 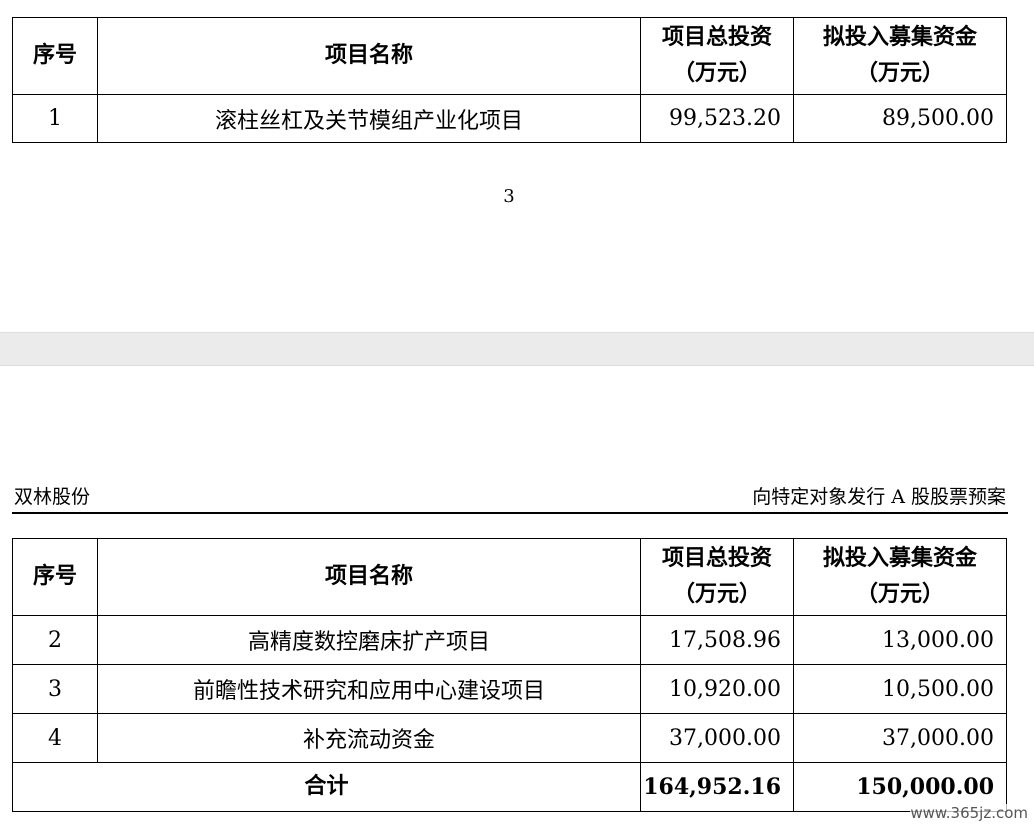 What do you see at coordinates (509, 196) in the screenshot?
I see `page-number: 3` at bounding box center [509, 196].